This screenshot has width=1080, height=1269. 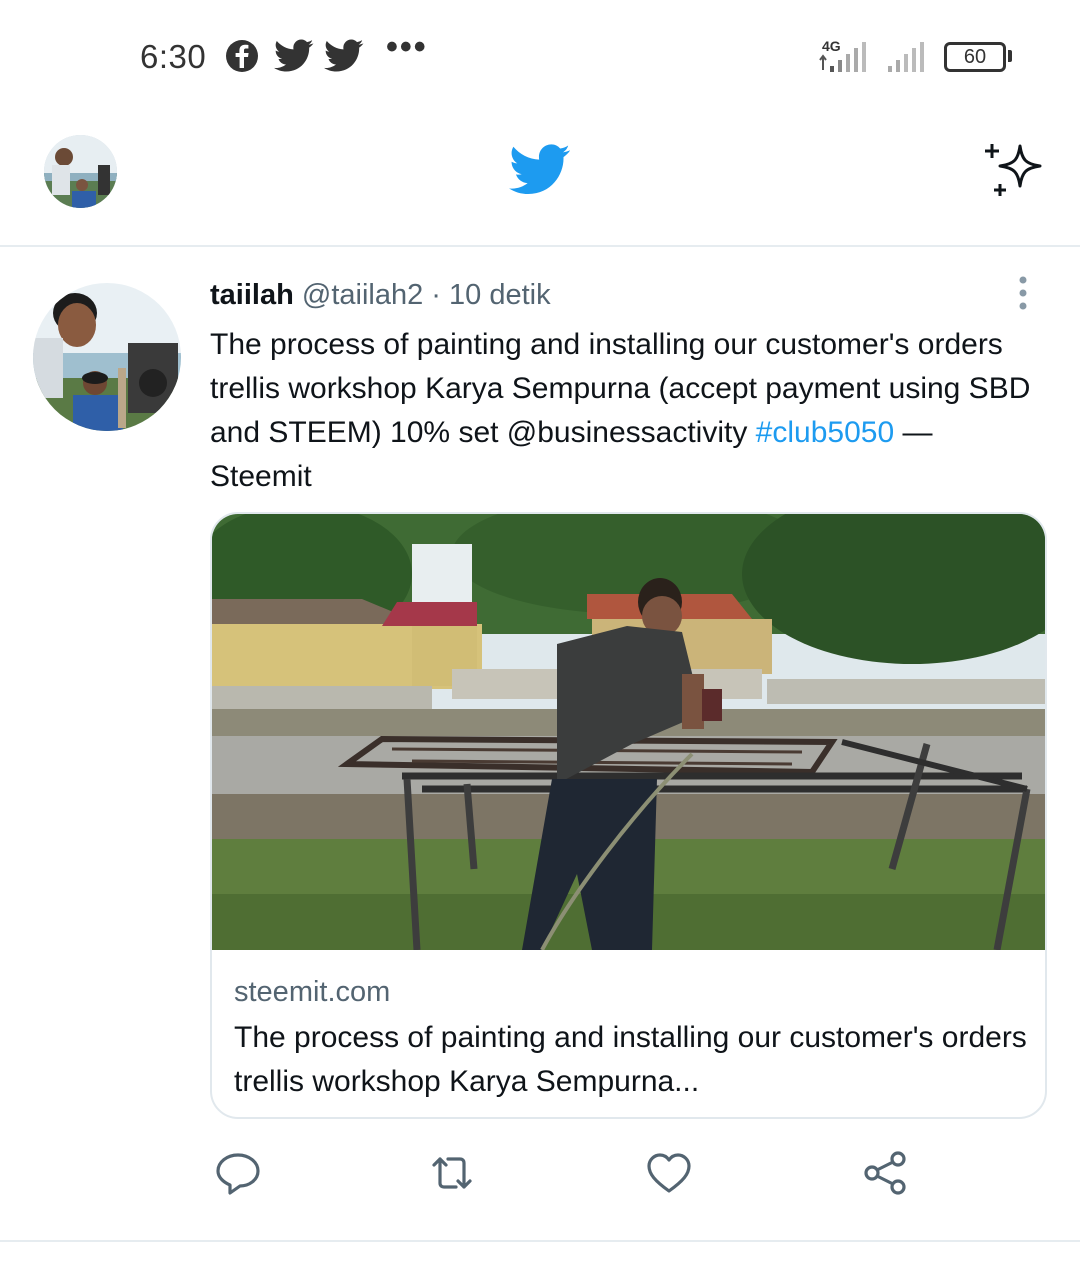 What do you see at coordinates (242, 56) in the screenshot?
I see `facebook-icon` at bounding box center [242, 56].